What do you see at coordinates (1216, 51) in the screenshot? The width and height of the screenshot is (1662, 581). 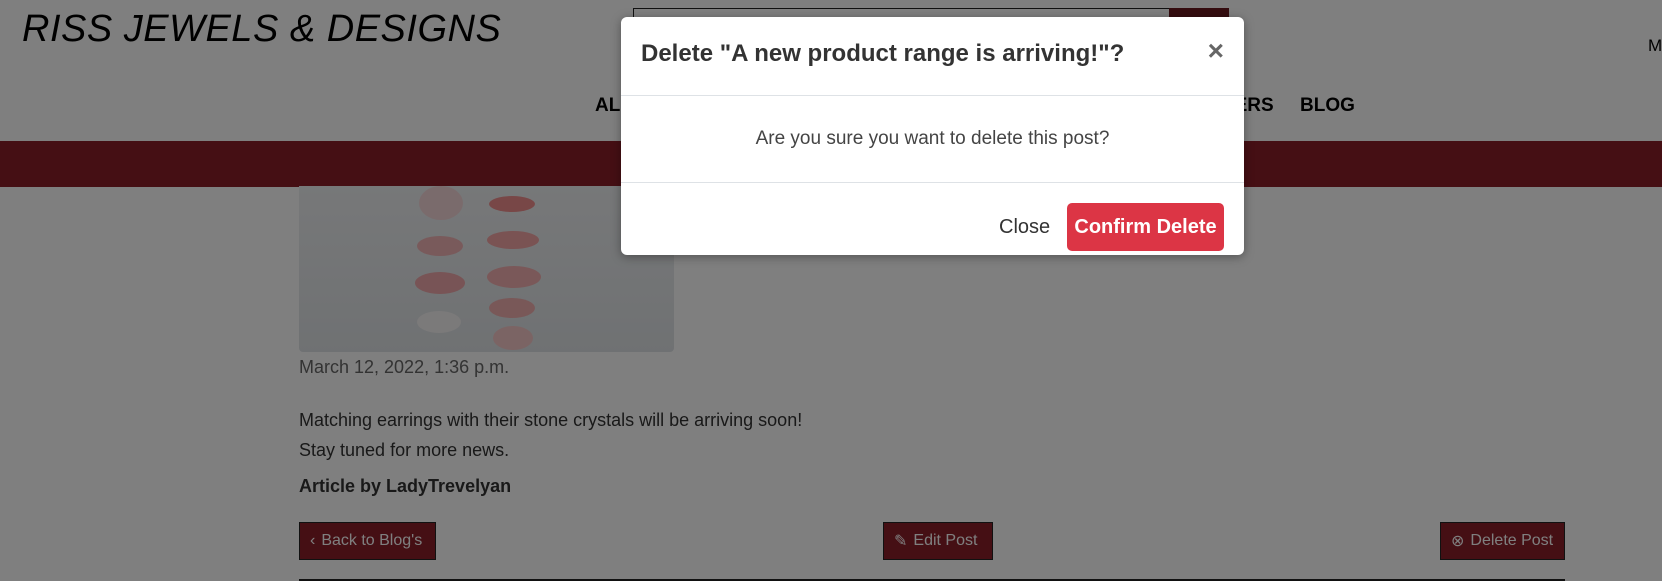 I see `close-icon: ×` at bounding box center [1216, 51].